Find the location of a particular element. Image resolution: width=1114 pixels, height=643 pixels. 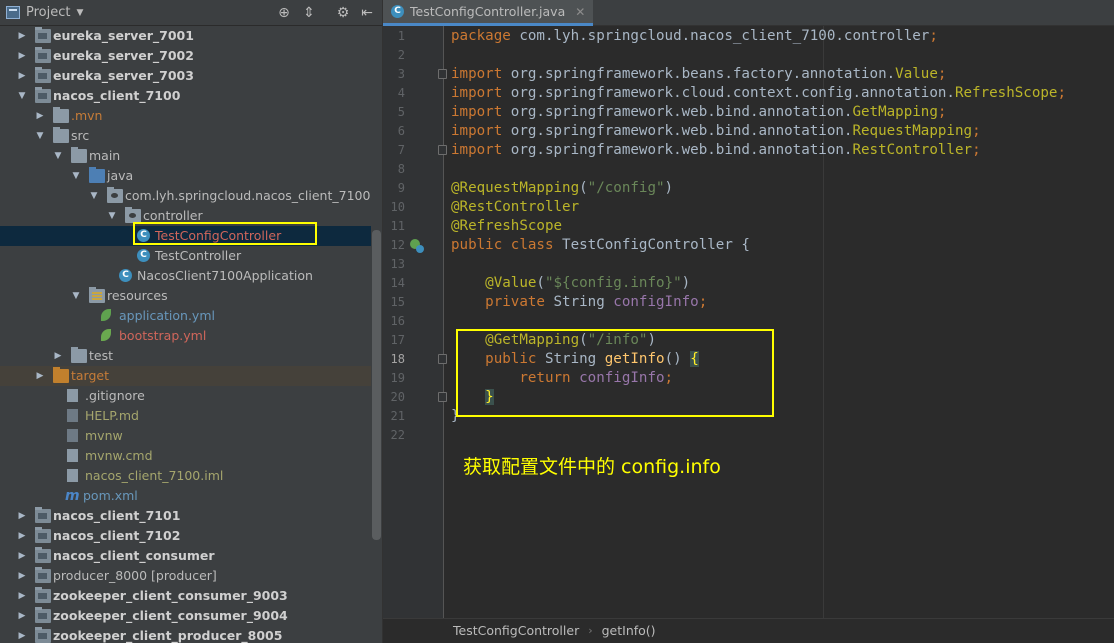

chevron-right-icon: › is located at coordinates (590, 630).